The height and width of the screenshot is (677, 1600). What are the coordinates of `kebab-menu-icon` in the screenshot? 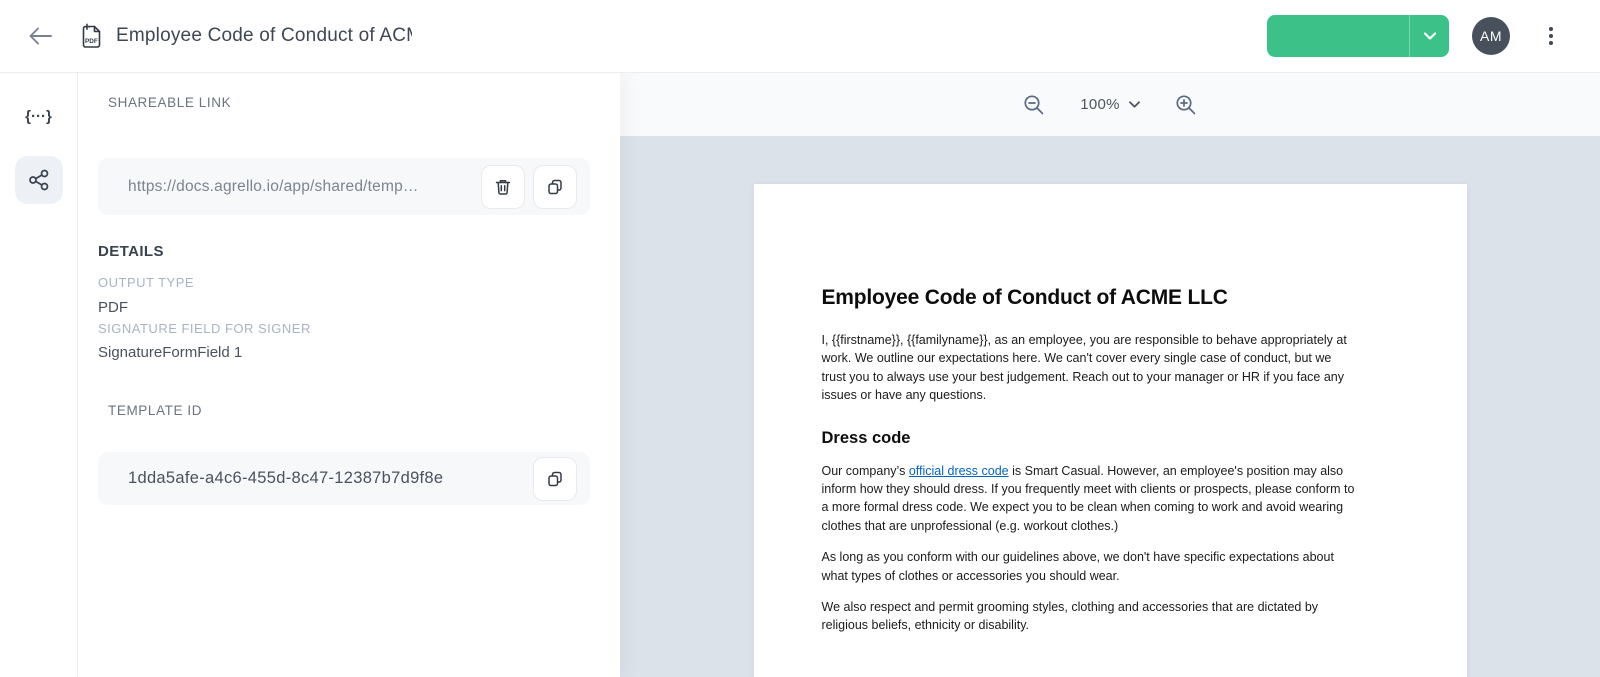 It's located at (1551, 29).